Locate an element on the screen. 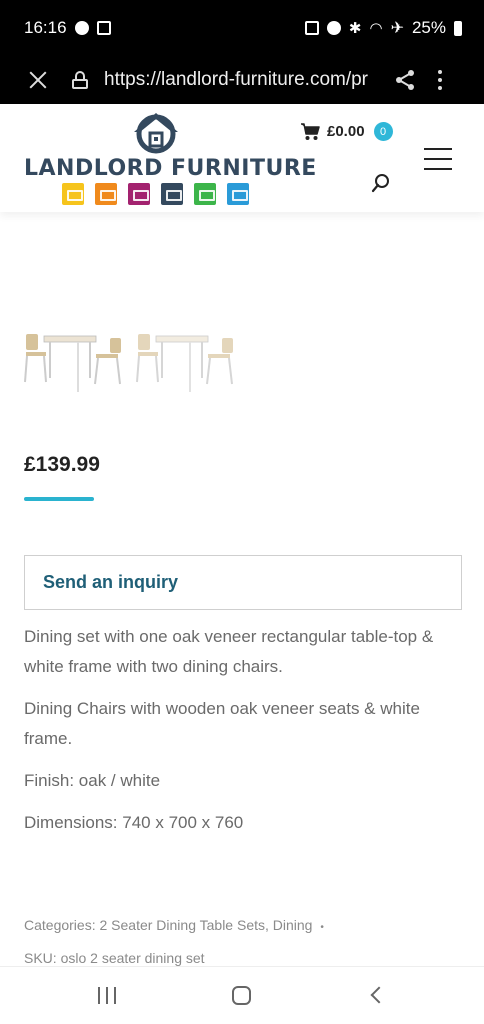 The height and width of the screenshot is (1024, 484). site-header: LANDLORD FURNITURE £0.00 0 is located at coordinates (242, 158).